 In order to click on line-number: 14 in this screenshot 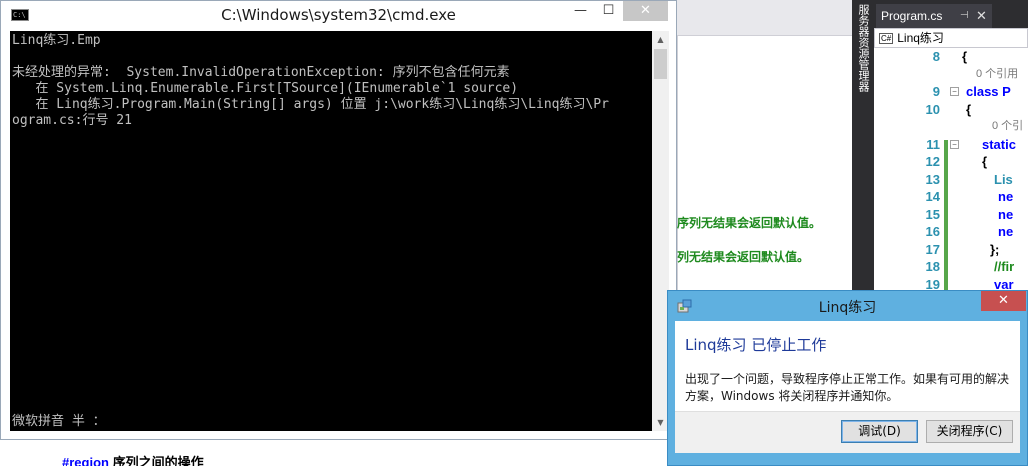, I will do `click(932, 196)`.